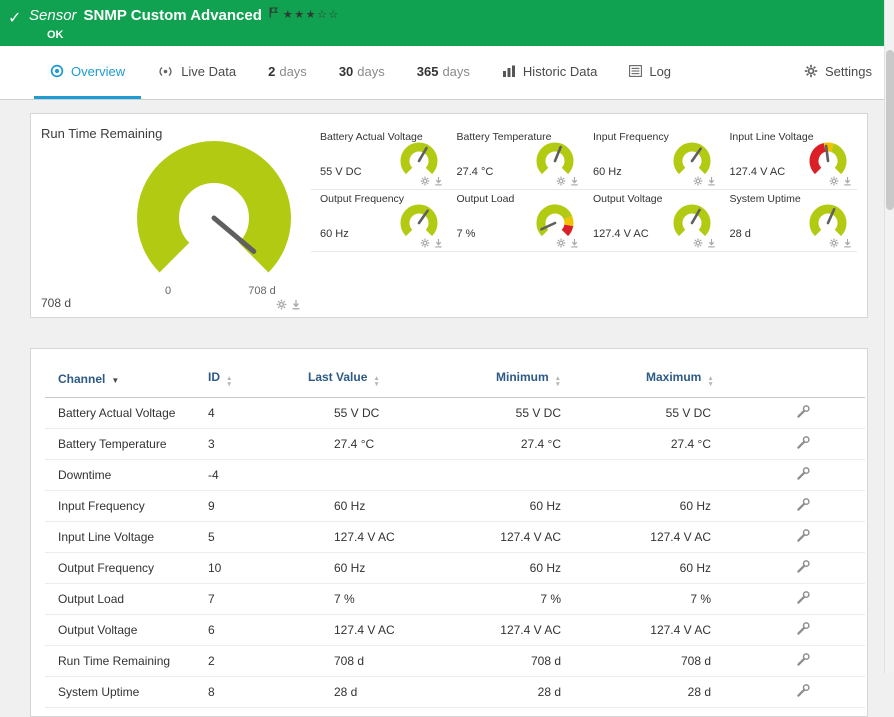 This screenshot has height=717, width=894. I want to click on gauge-input-frequency: Input Frequency 60 Hz, so click(652, 159).